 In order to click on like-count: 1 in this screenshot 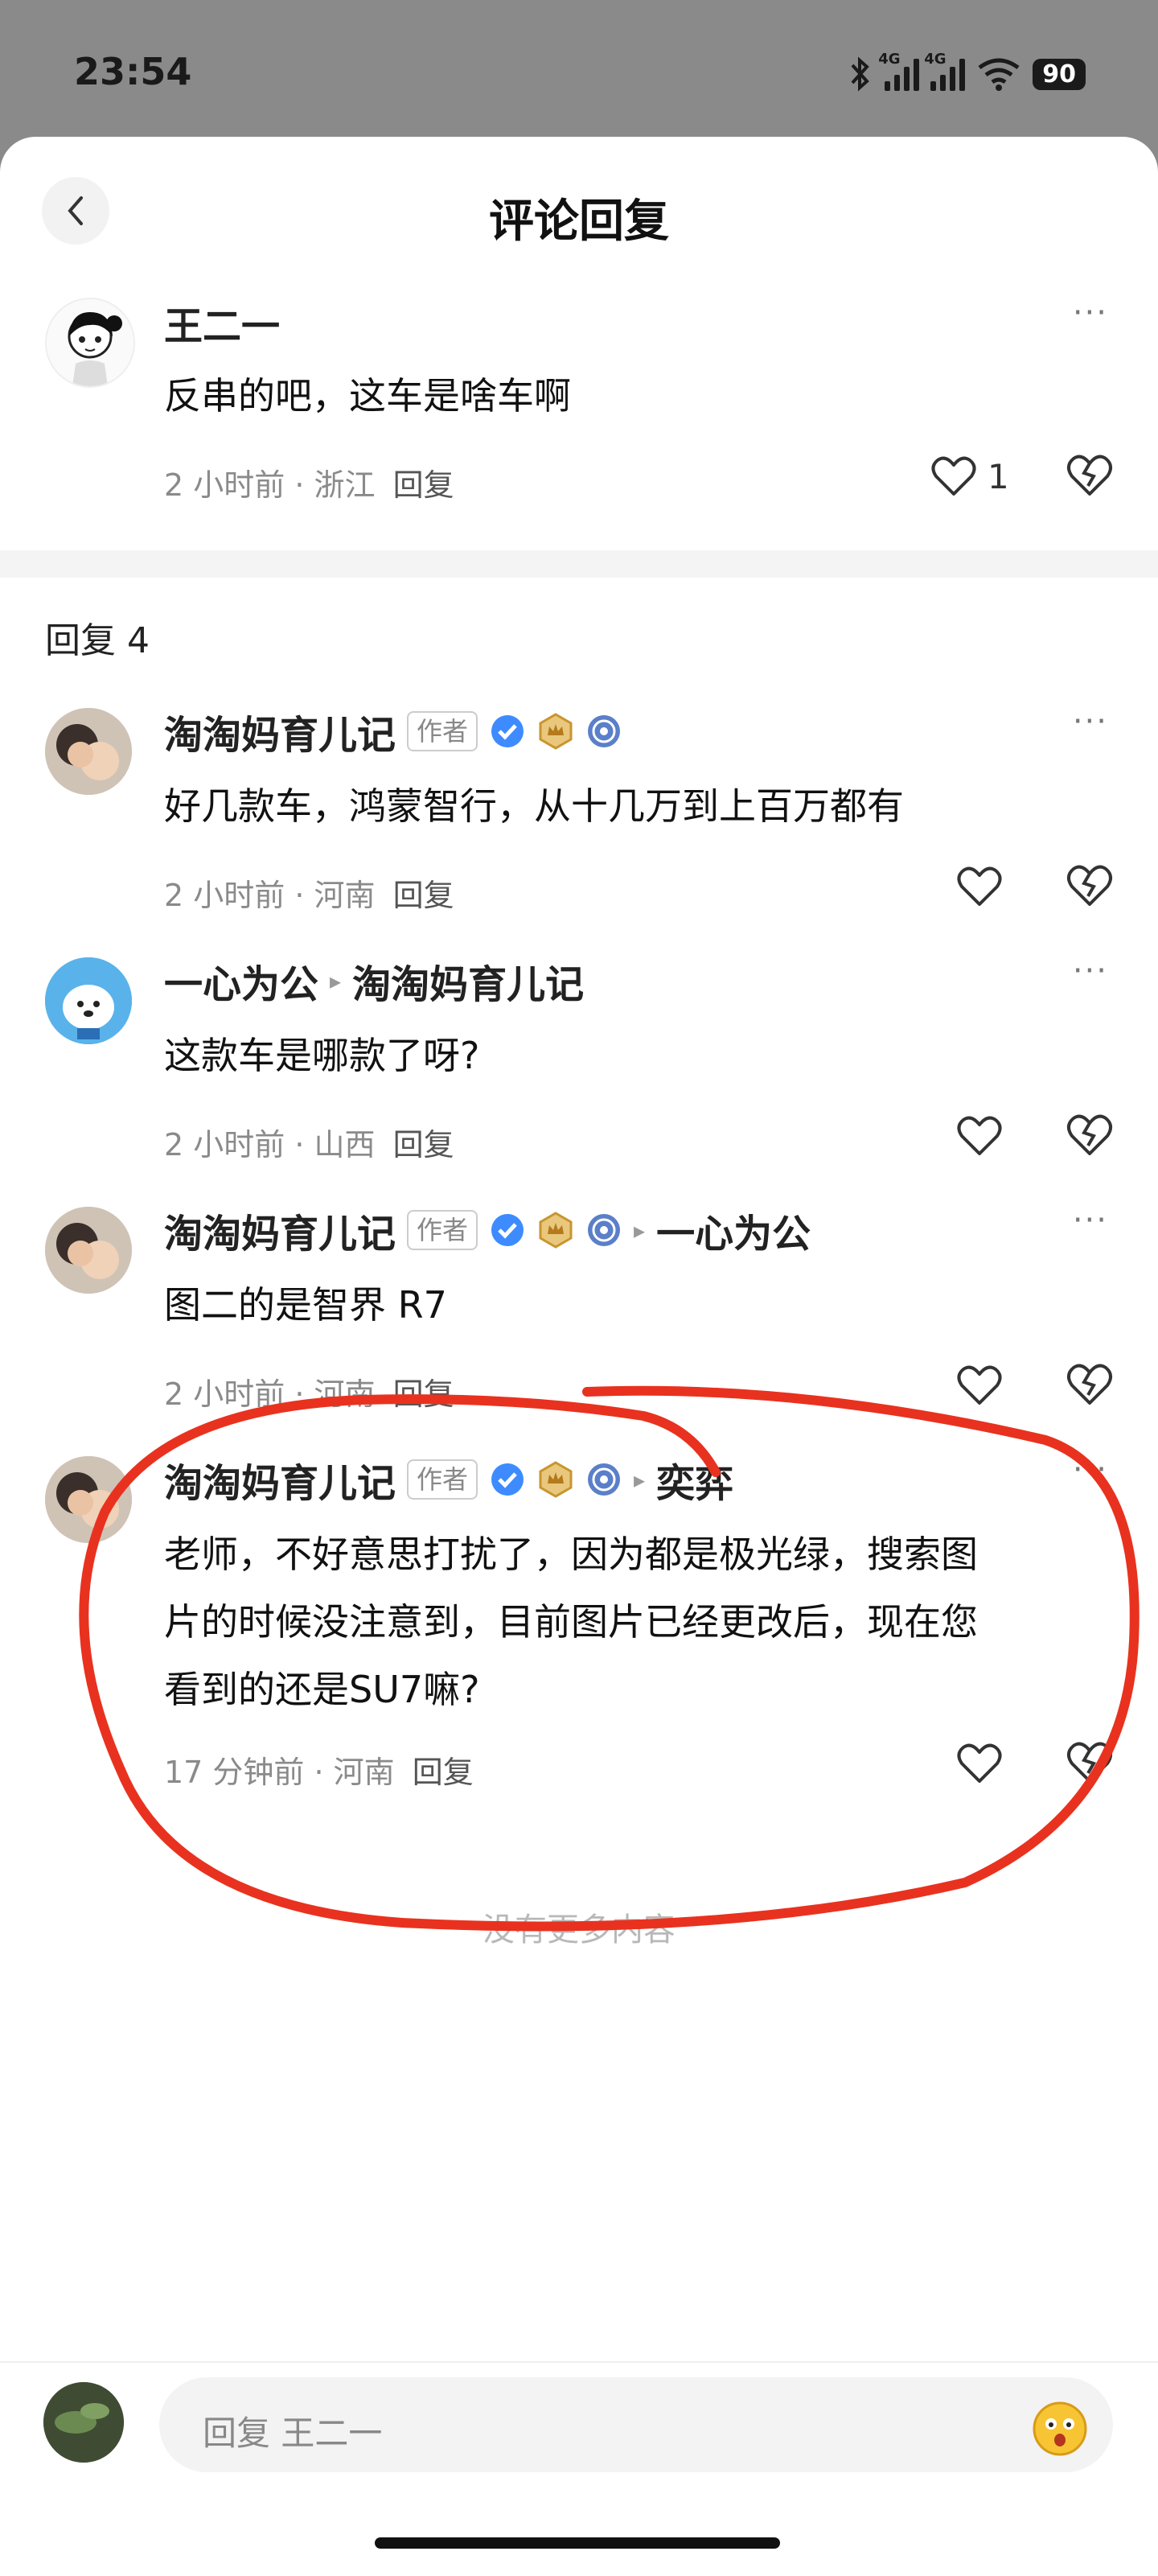, I will do `click(998, 476)`.